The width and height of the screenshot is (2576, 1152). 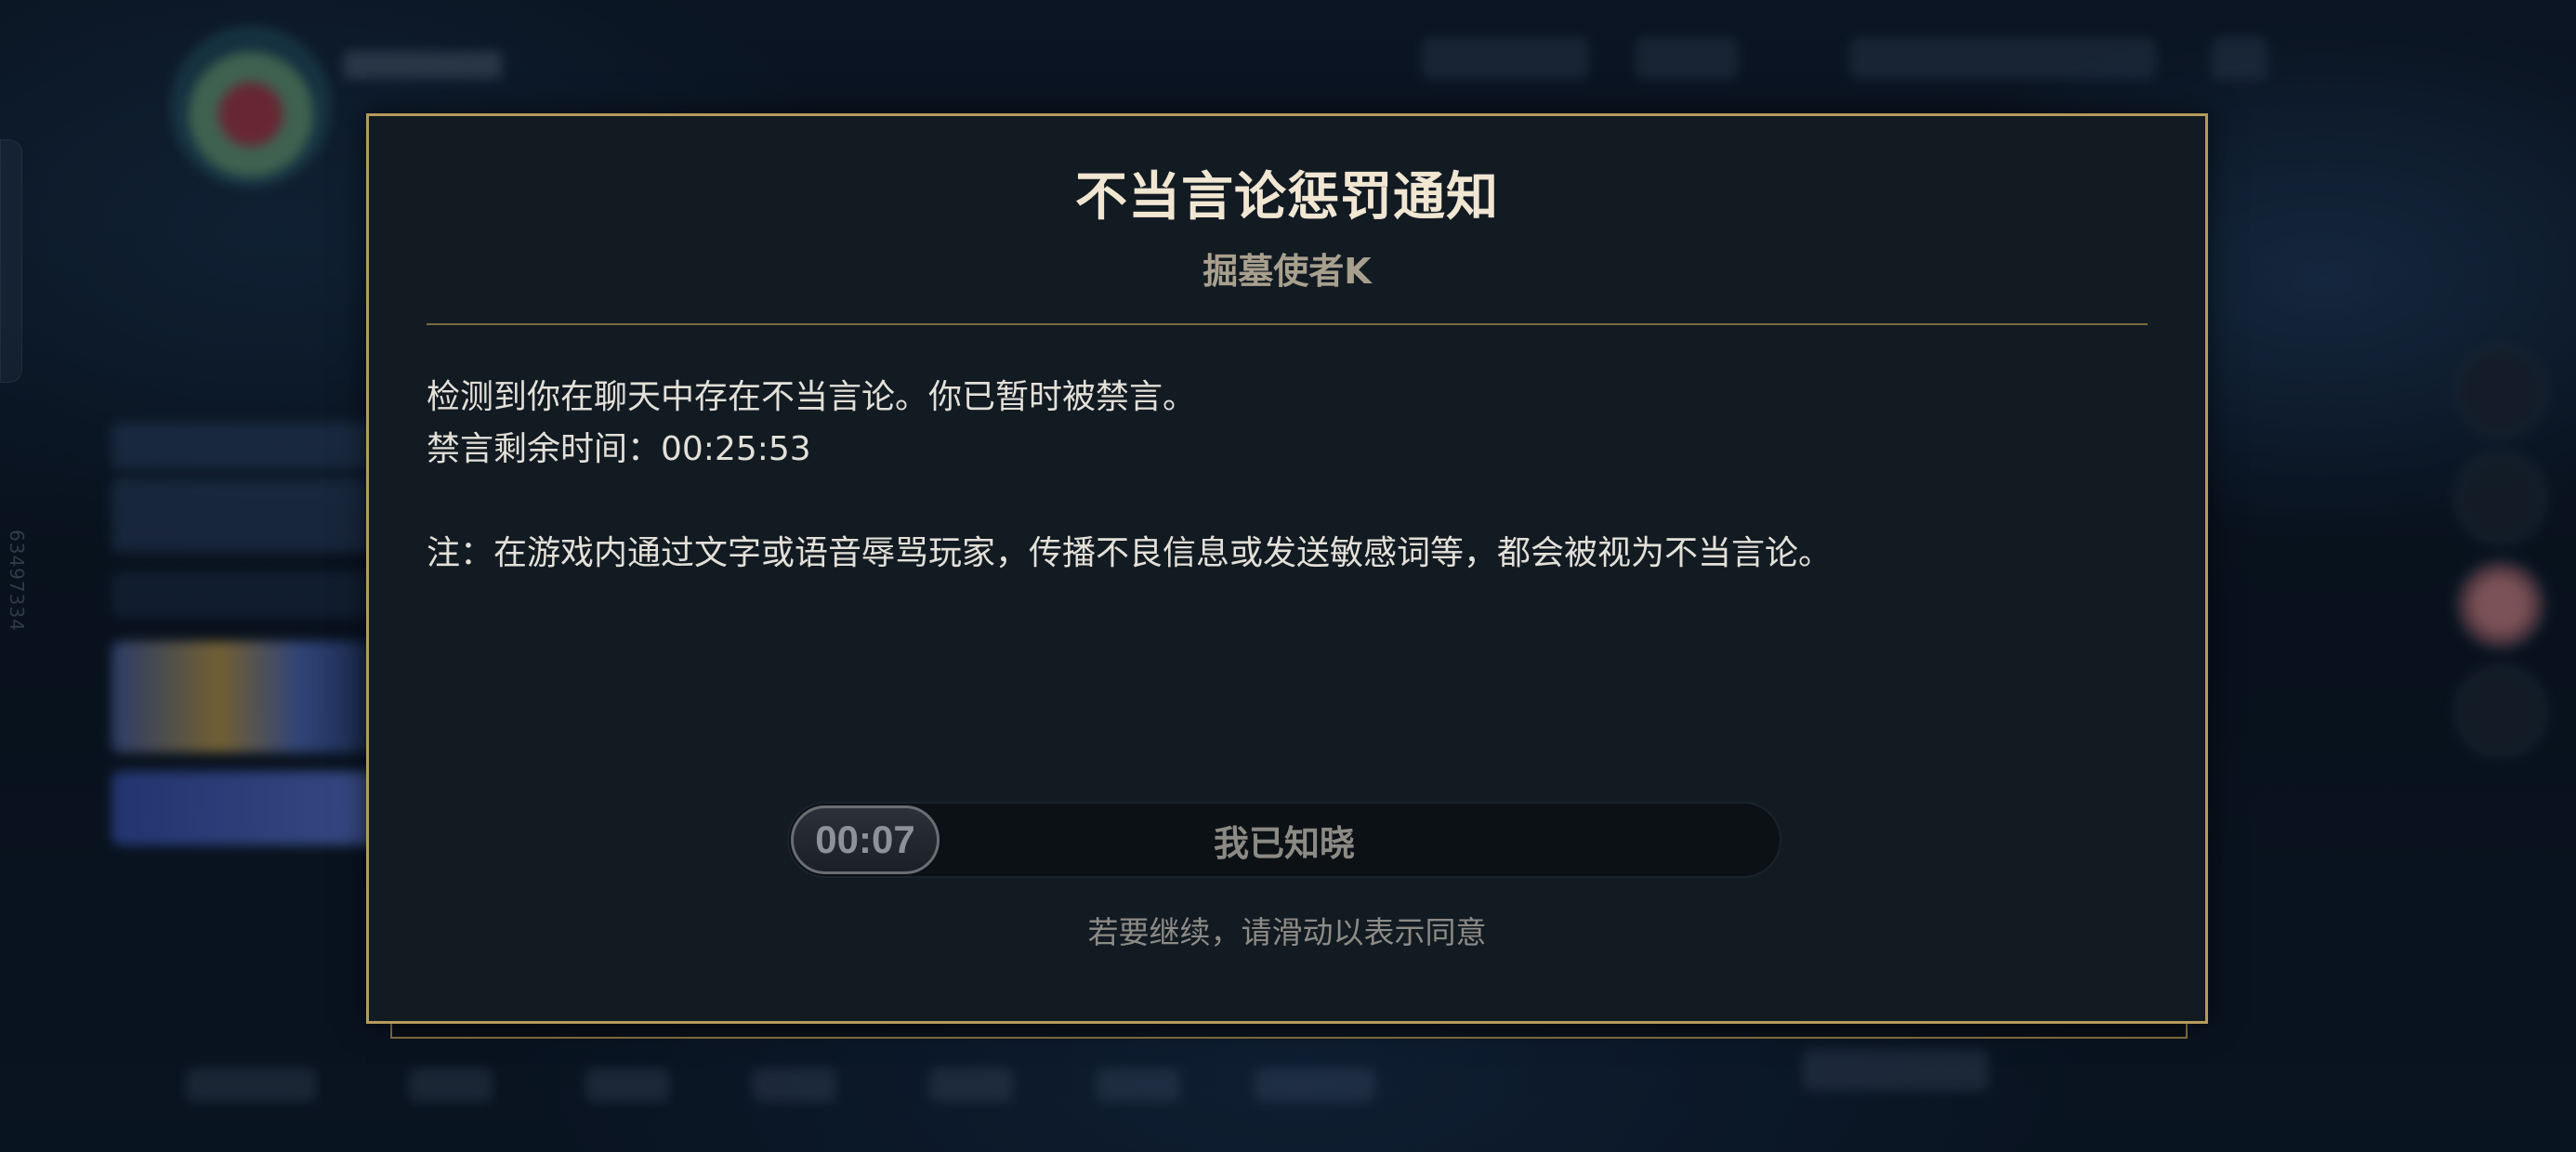 What do you see at coordinates (865, 839) in the screenshot?
I see `slider-handle-countdown: 00:07` at bounding box center [865, 839].